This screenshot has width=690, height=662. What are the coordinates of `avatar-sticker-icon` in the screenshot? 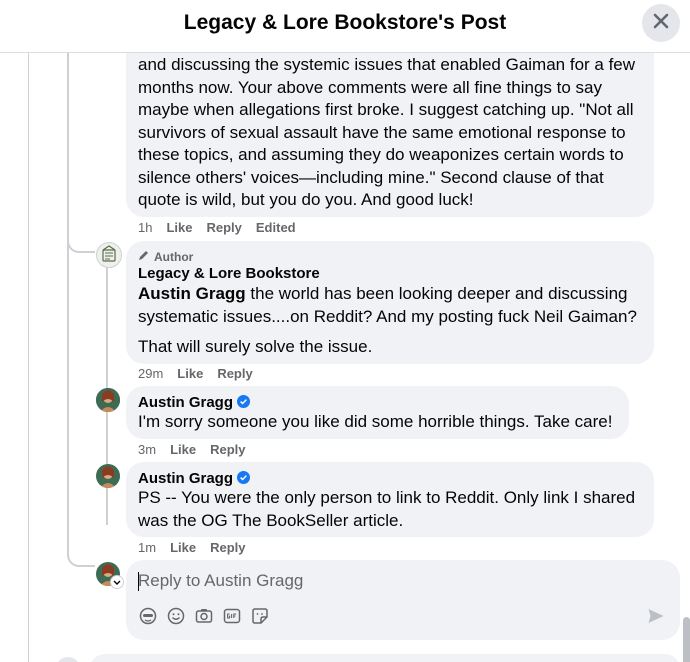 It's located at (148, 616).